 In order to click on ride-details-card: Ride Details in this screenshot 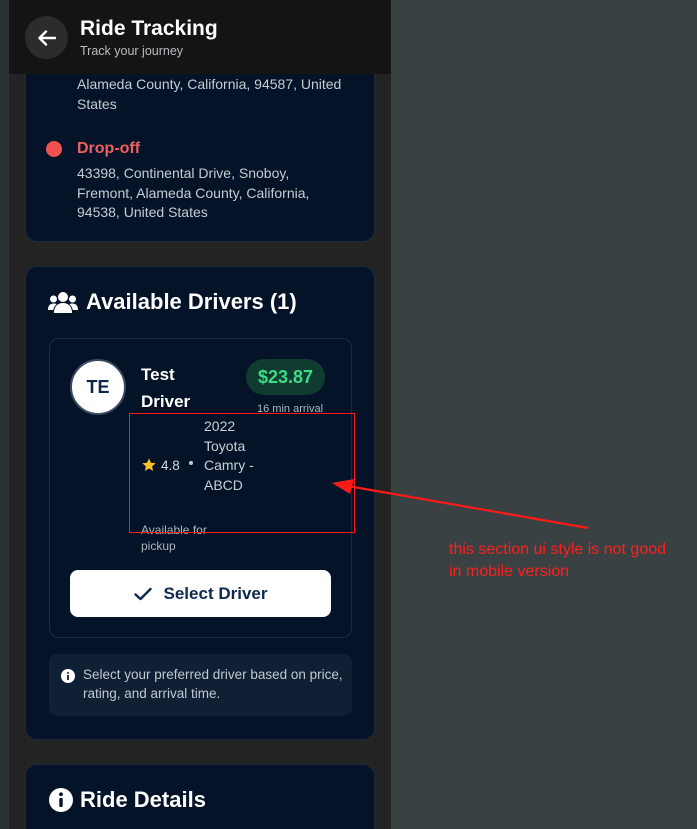, I will do `click(200, 796)`.